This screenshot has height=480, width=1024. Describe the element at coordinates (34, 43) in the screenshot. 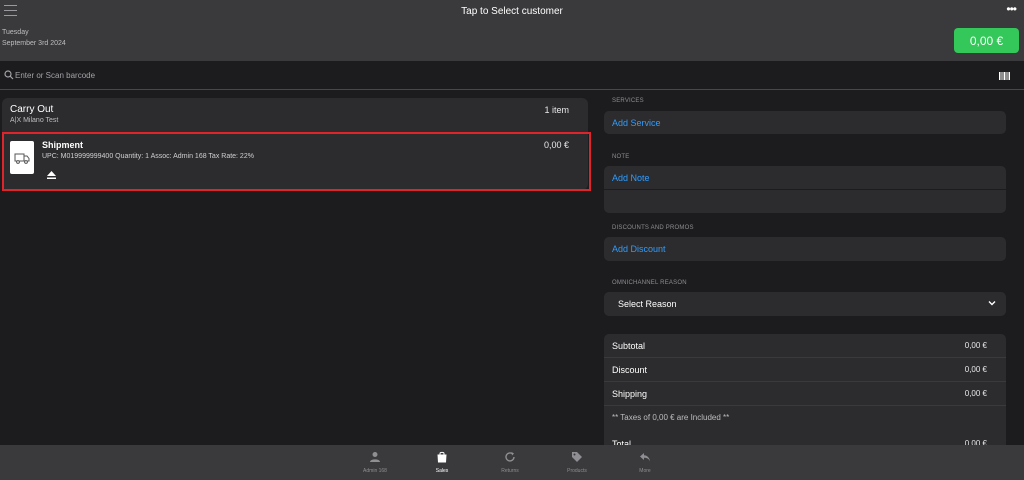

I see `date-full: September 3rd 2024` at that location.